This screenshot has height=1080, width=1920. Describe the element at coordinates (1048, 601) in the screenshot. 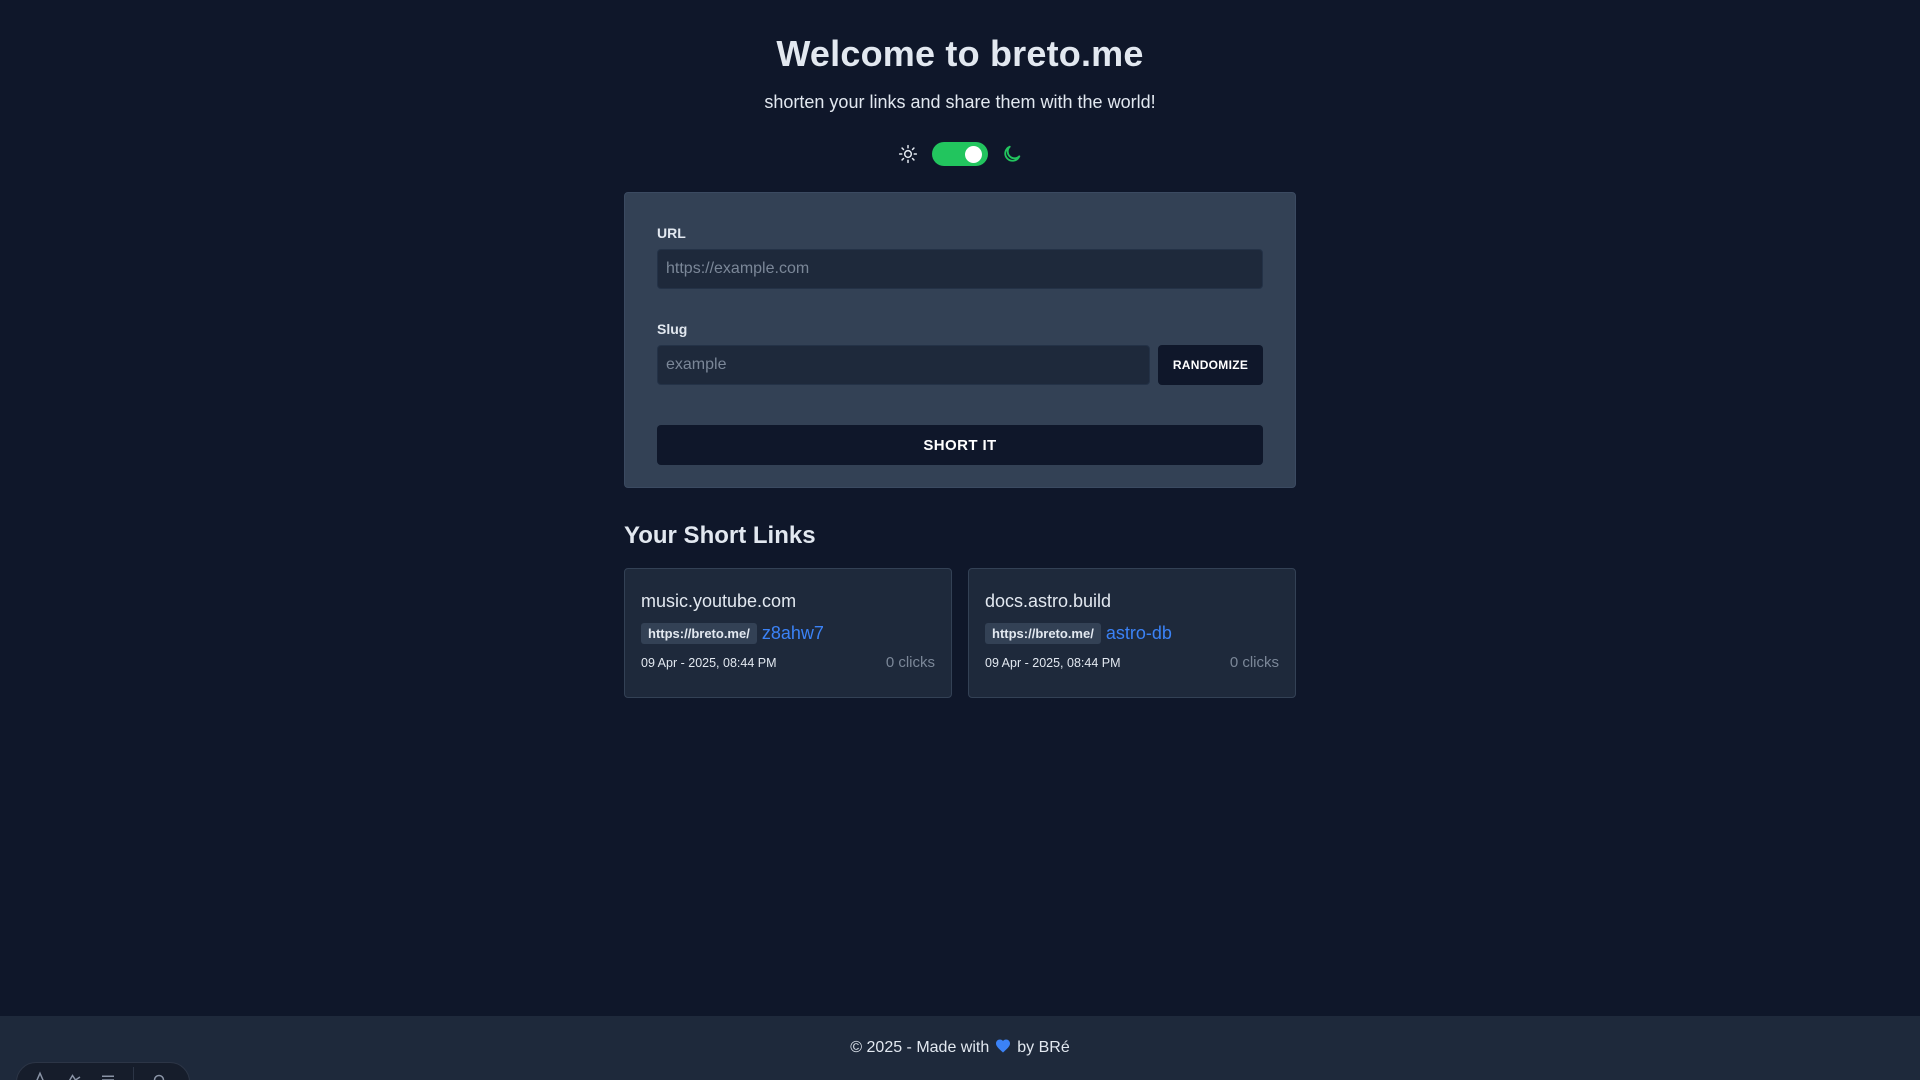

I see `card-host: docs.astro.build` at that location.